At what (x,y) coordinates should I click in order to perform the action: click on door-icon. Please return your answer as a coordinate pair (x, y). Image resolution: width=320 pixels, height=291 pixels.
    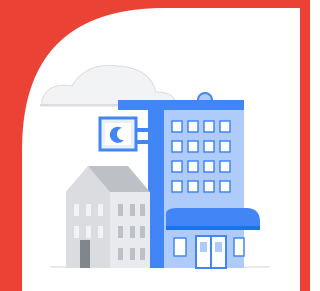
    Looking at the image, I should click on (211, 252).